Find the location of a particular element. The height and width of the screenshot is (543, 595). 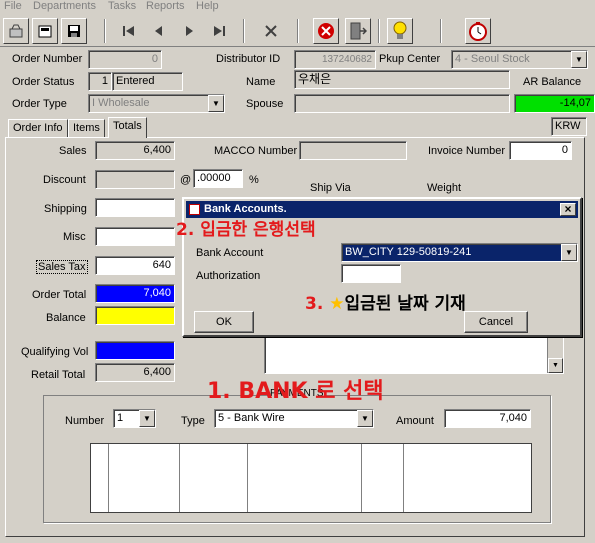

payment-type-select: 5 - Bank Wire ▼ is located at coordinates (294, 418).